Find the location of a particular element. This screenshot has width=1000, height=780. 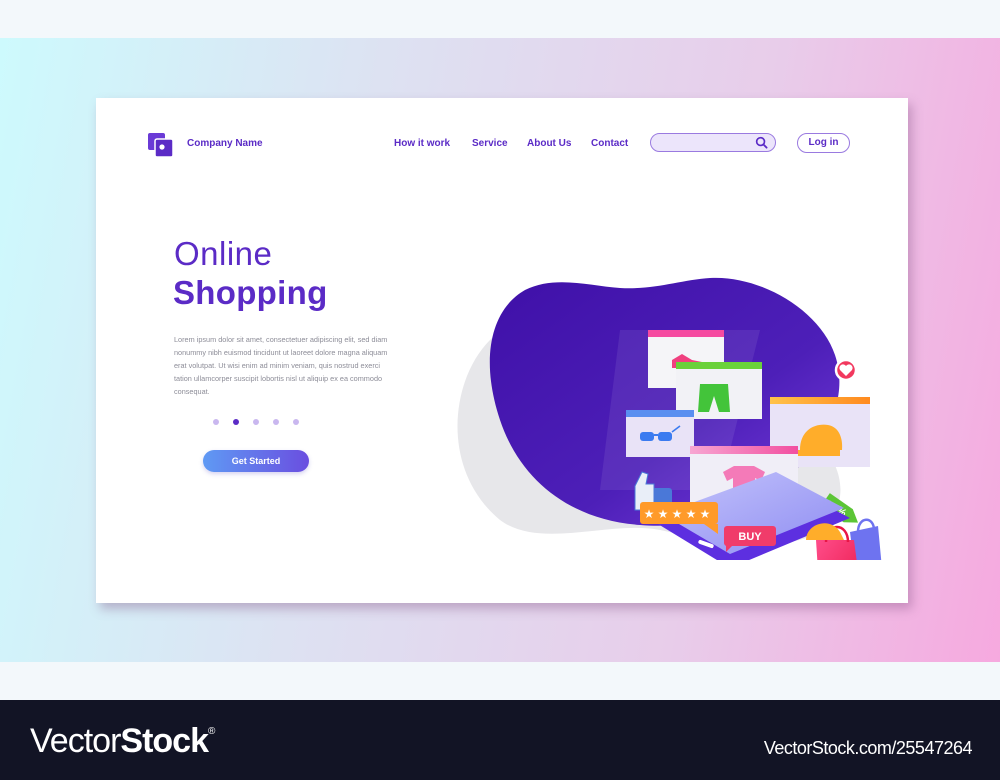

nav-about-us: About Us is located at coordinates (549, 143).